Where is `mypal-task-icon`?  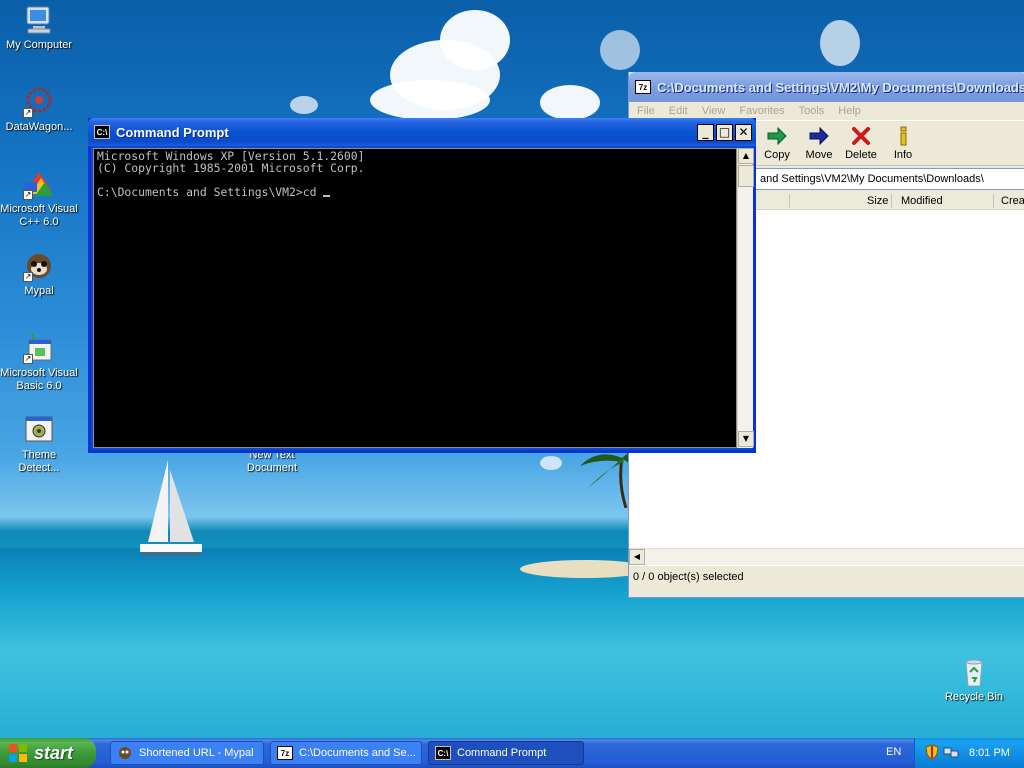 mypal-task-icon is located at coordinates (125, 753).